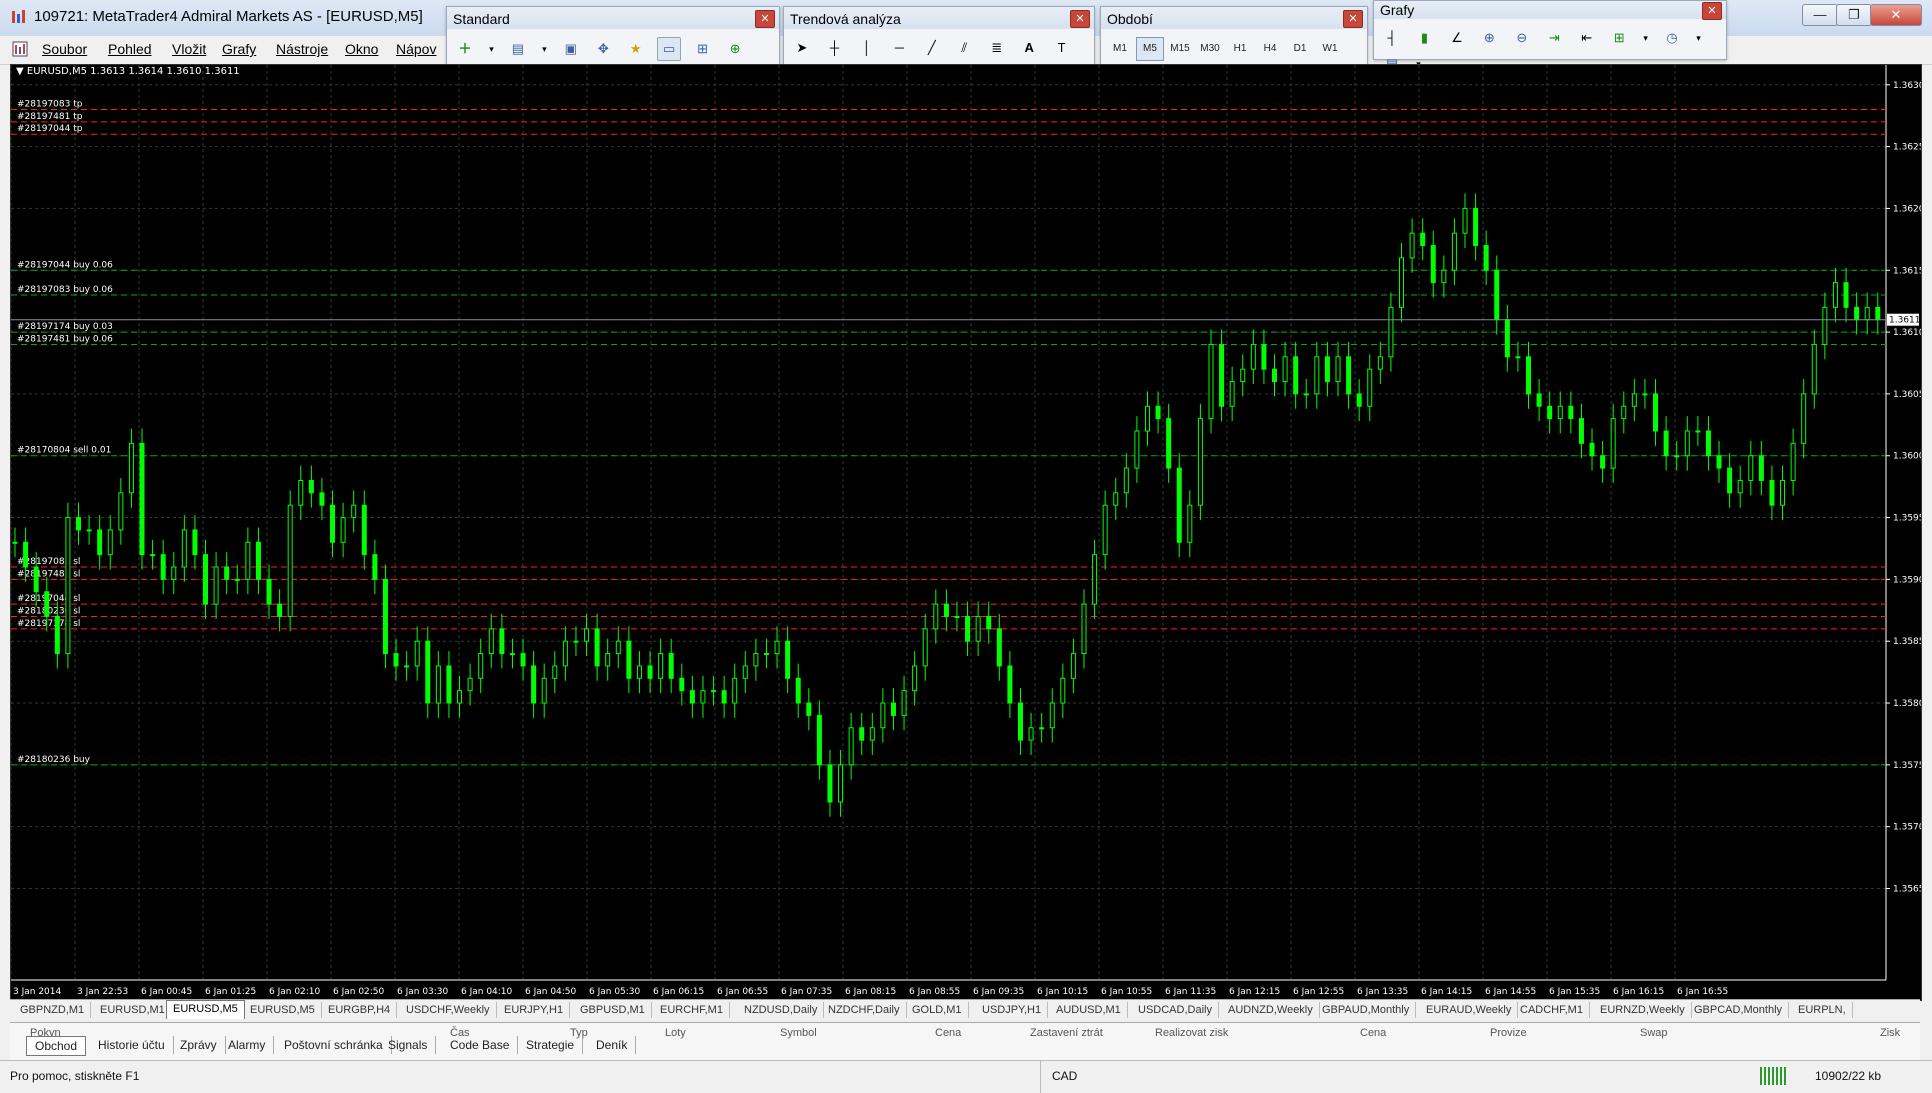 The width and height of the screenshot is (1932, 1093). What do you see at coordinates (64, 49) in the screenshot?
I see `menu-soubor: Soubor` at bounding box center [64, 49].